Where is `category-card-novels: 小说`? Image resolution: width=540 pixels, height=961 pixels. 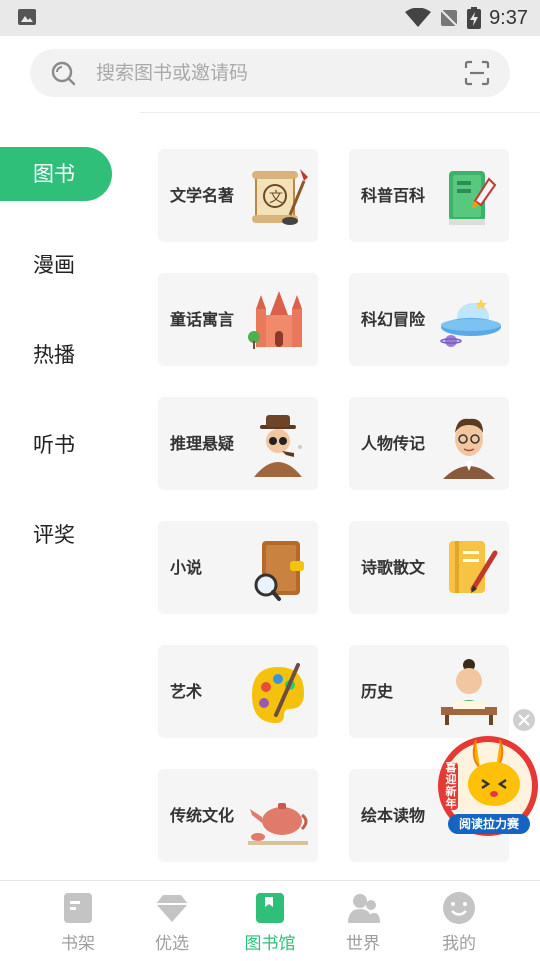 category-card-novels: 小说 is located at coordinates (238, 567).